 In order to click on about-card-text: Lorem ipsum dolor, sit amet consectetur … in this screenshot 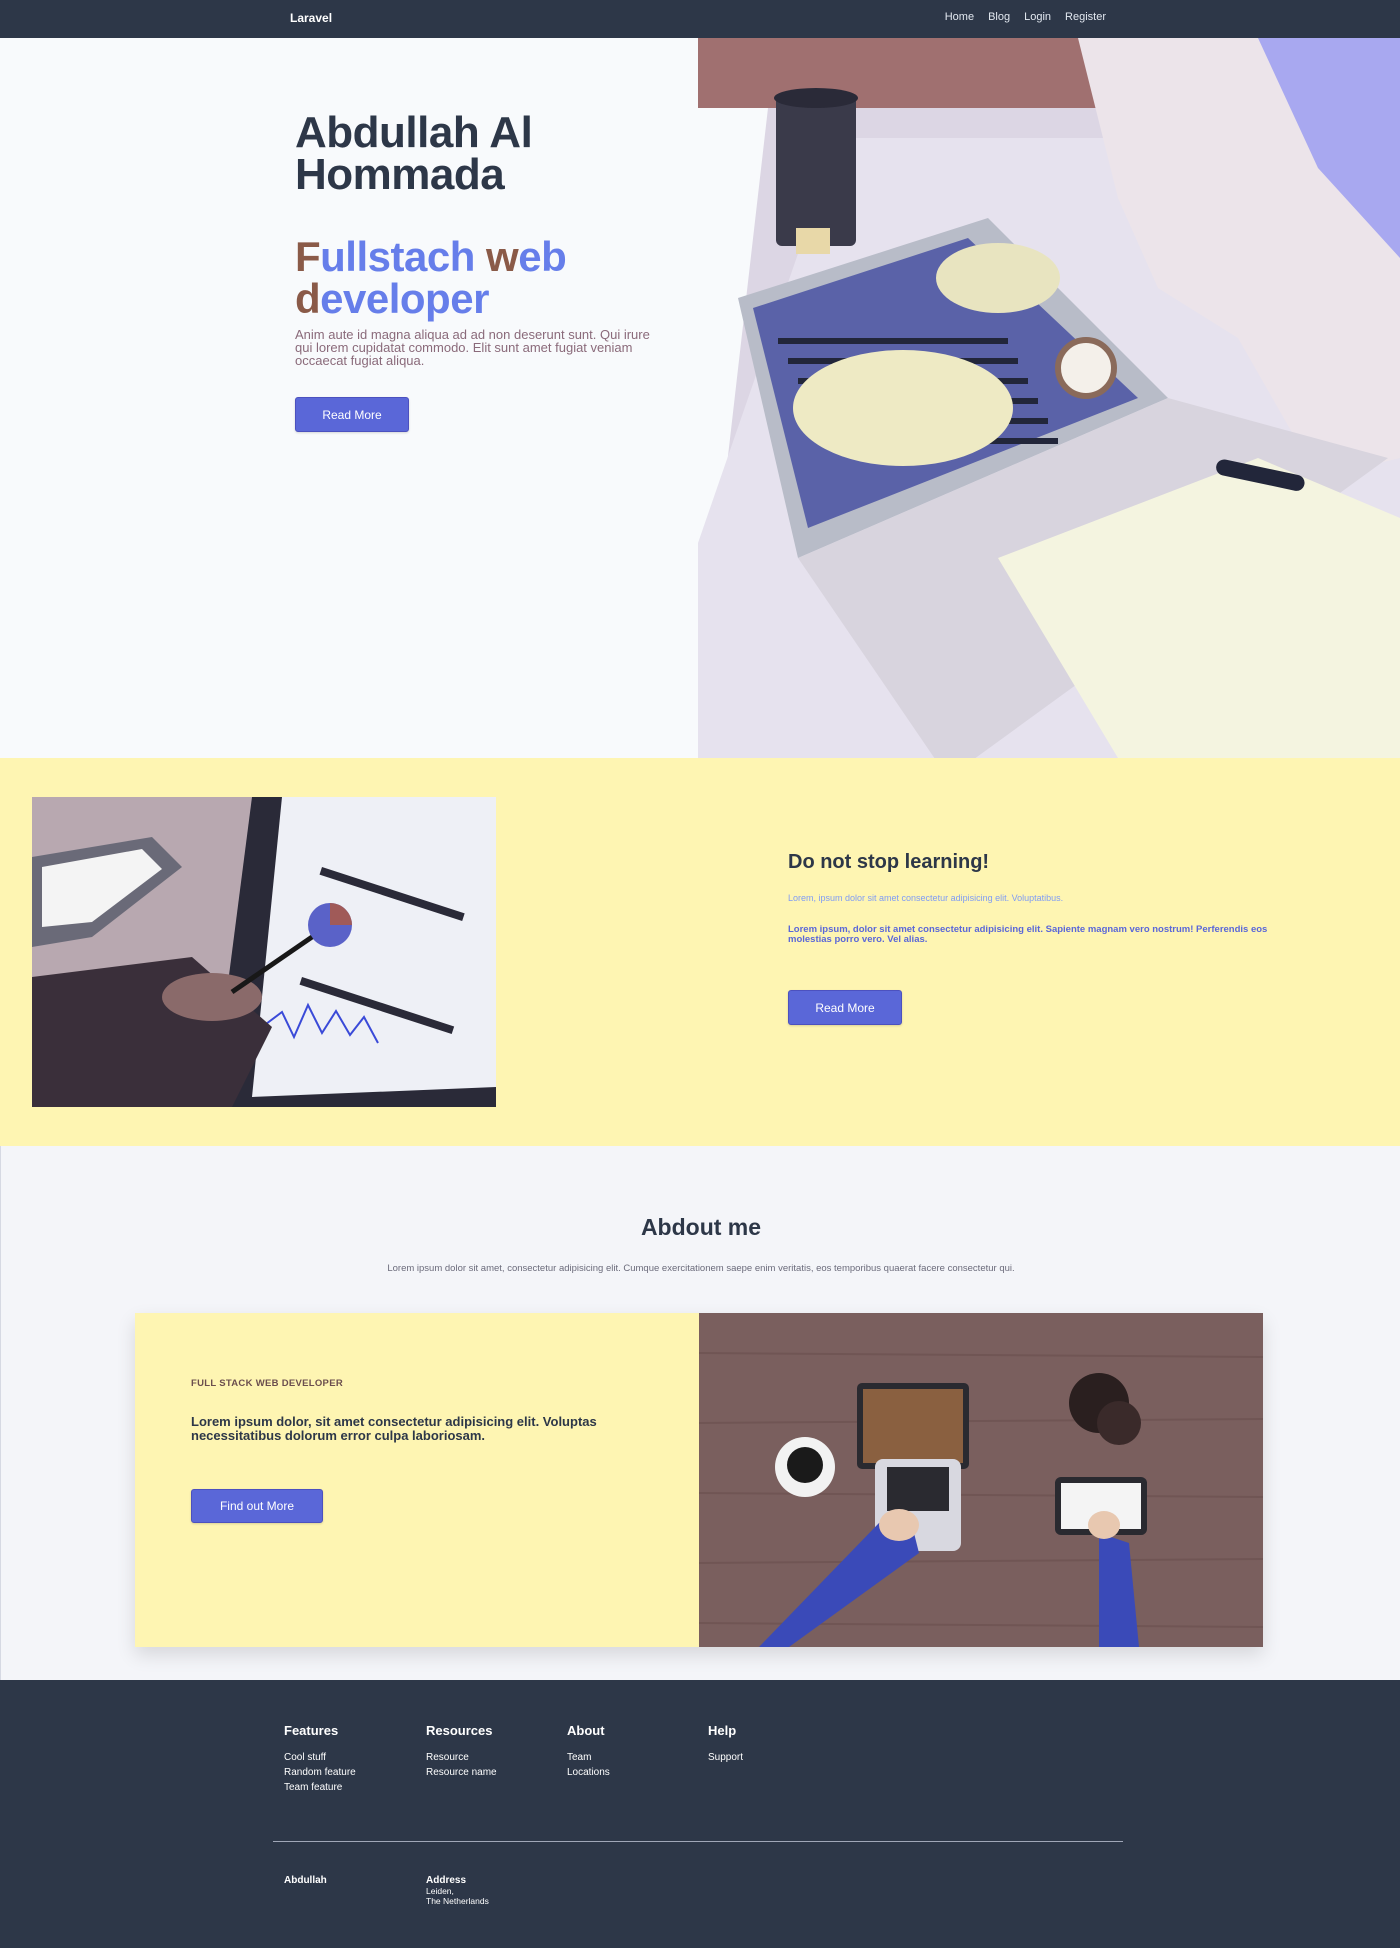, I will do `click(394, 1428)`.